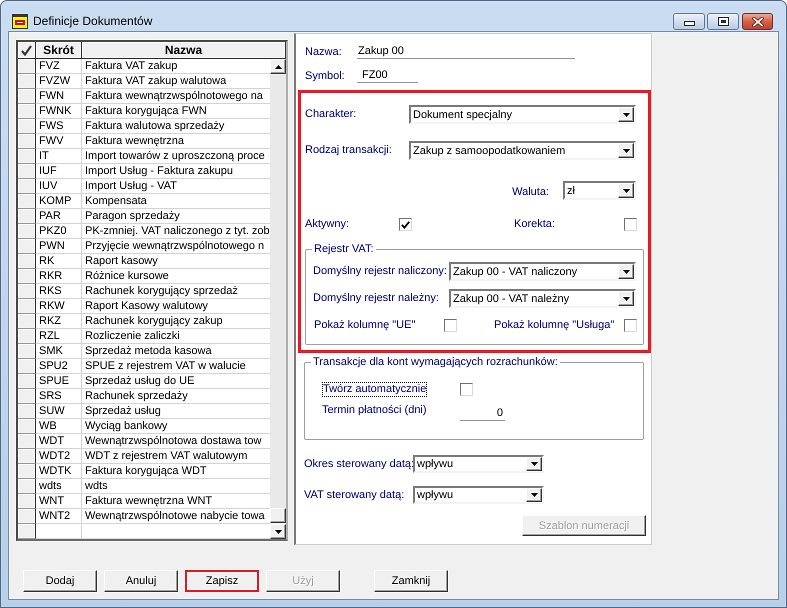 Image resolution: width=787 pixels, height=608 pixels. Describe the element at coordinates (60, 581) in the screenshot. I see `dialog-button: Dodaj` at that location.